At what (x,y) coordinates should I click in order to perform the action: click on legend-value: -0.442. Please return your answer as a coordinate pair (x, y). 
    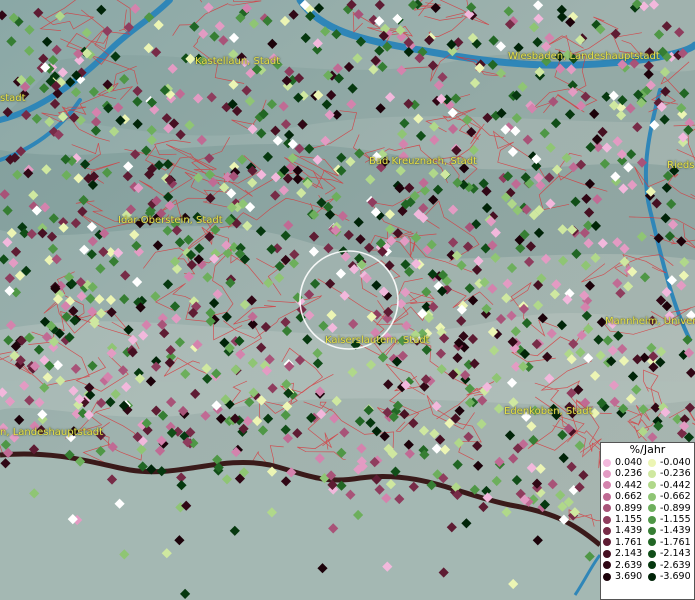
    Looking at the image, I should click on (675, 485).